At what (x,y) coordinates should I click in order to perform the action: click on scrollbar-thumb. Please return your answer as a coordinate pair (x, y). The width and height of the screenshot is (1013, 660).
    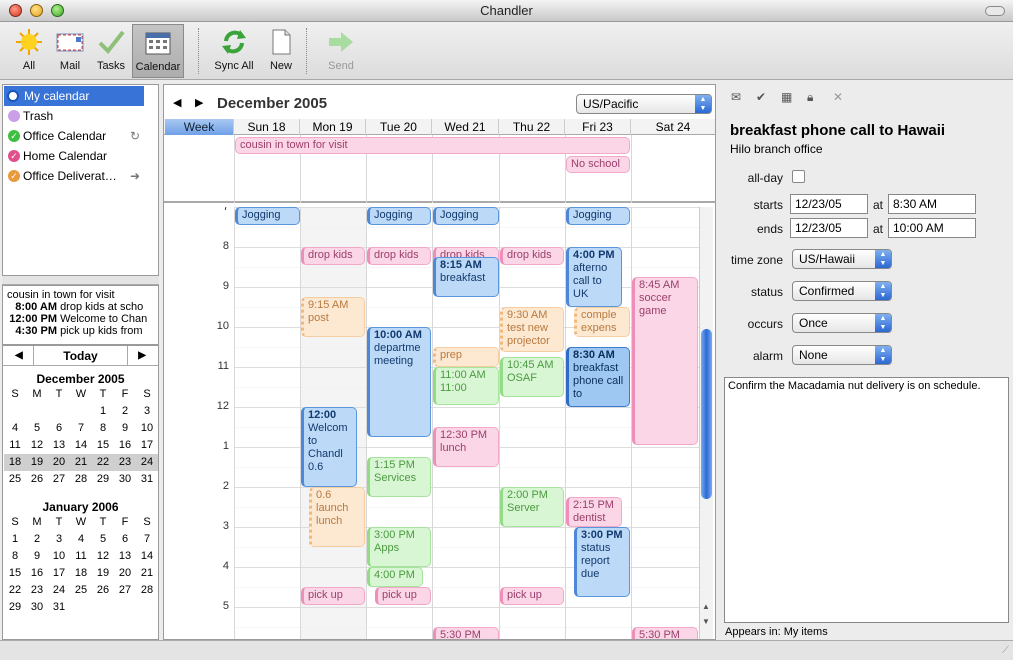
    Looking at the image, I should click on (706, 414).